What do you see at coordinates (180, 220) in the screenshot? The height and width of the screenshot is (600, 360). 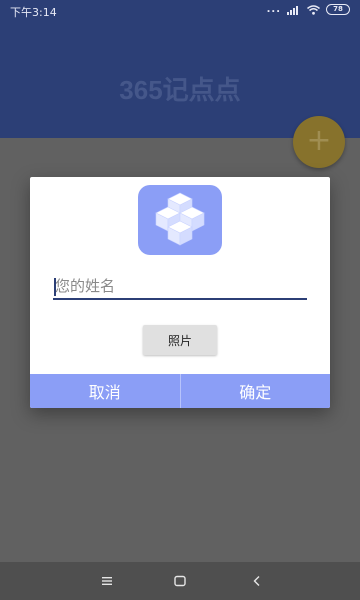 I see `app-logo-icon` at bounding box center [180, 220].